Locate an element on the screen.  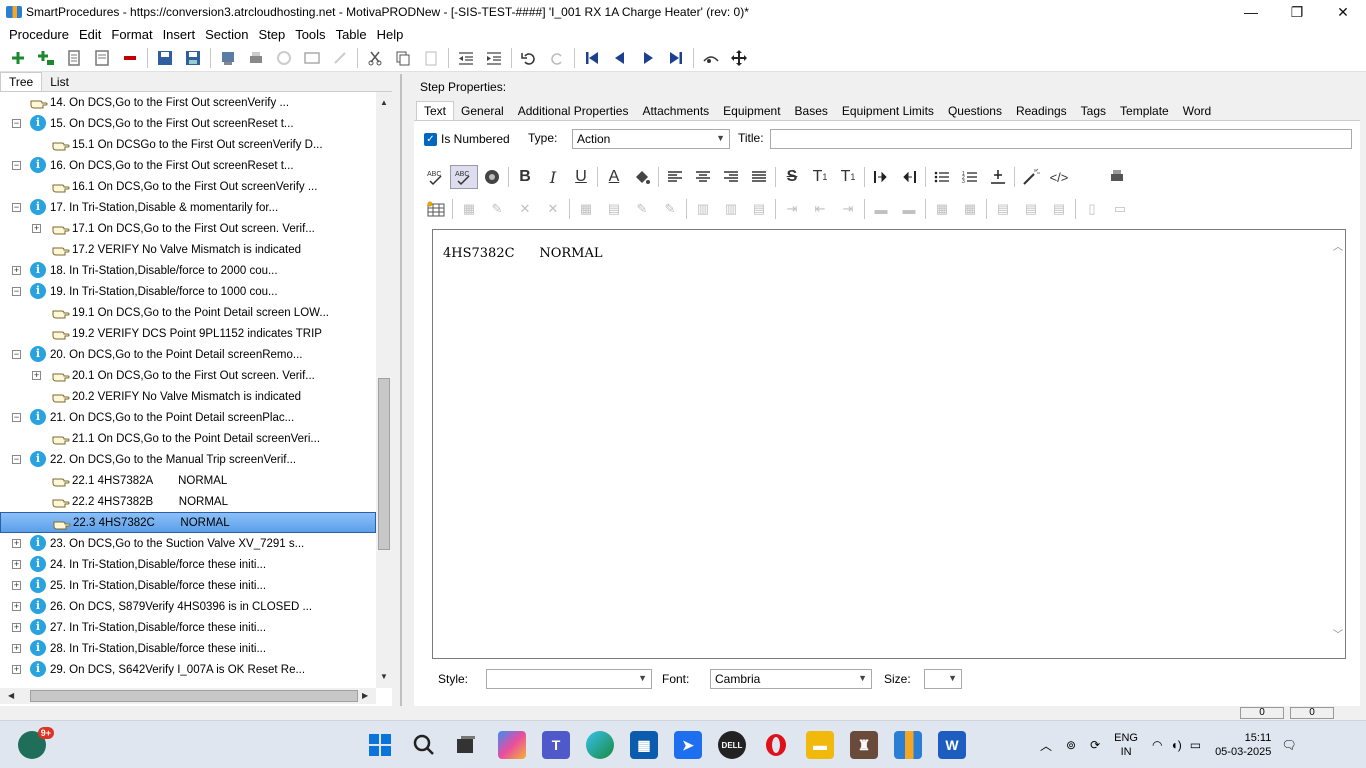
tree-horizontal-scrollbar: ◀ ▶ is located at coordinates (188, 696).